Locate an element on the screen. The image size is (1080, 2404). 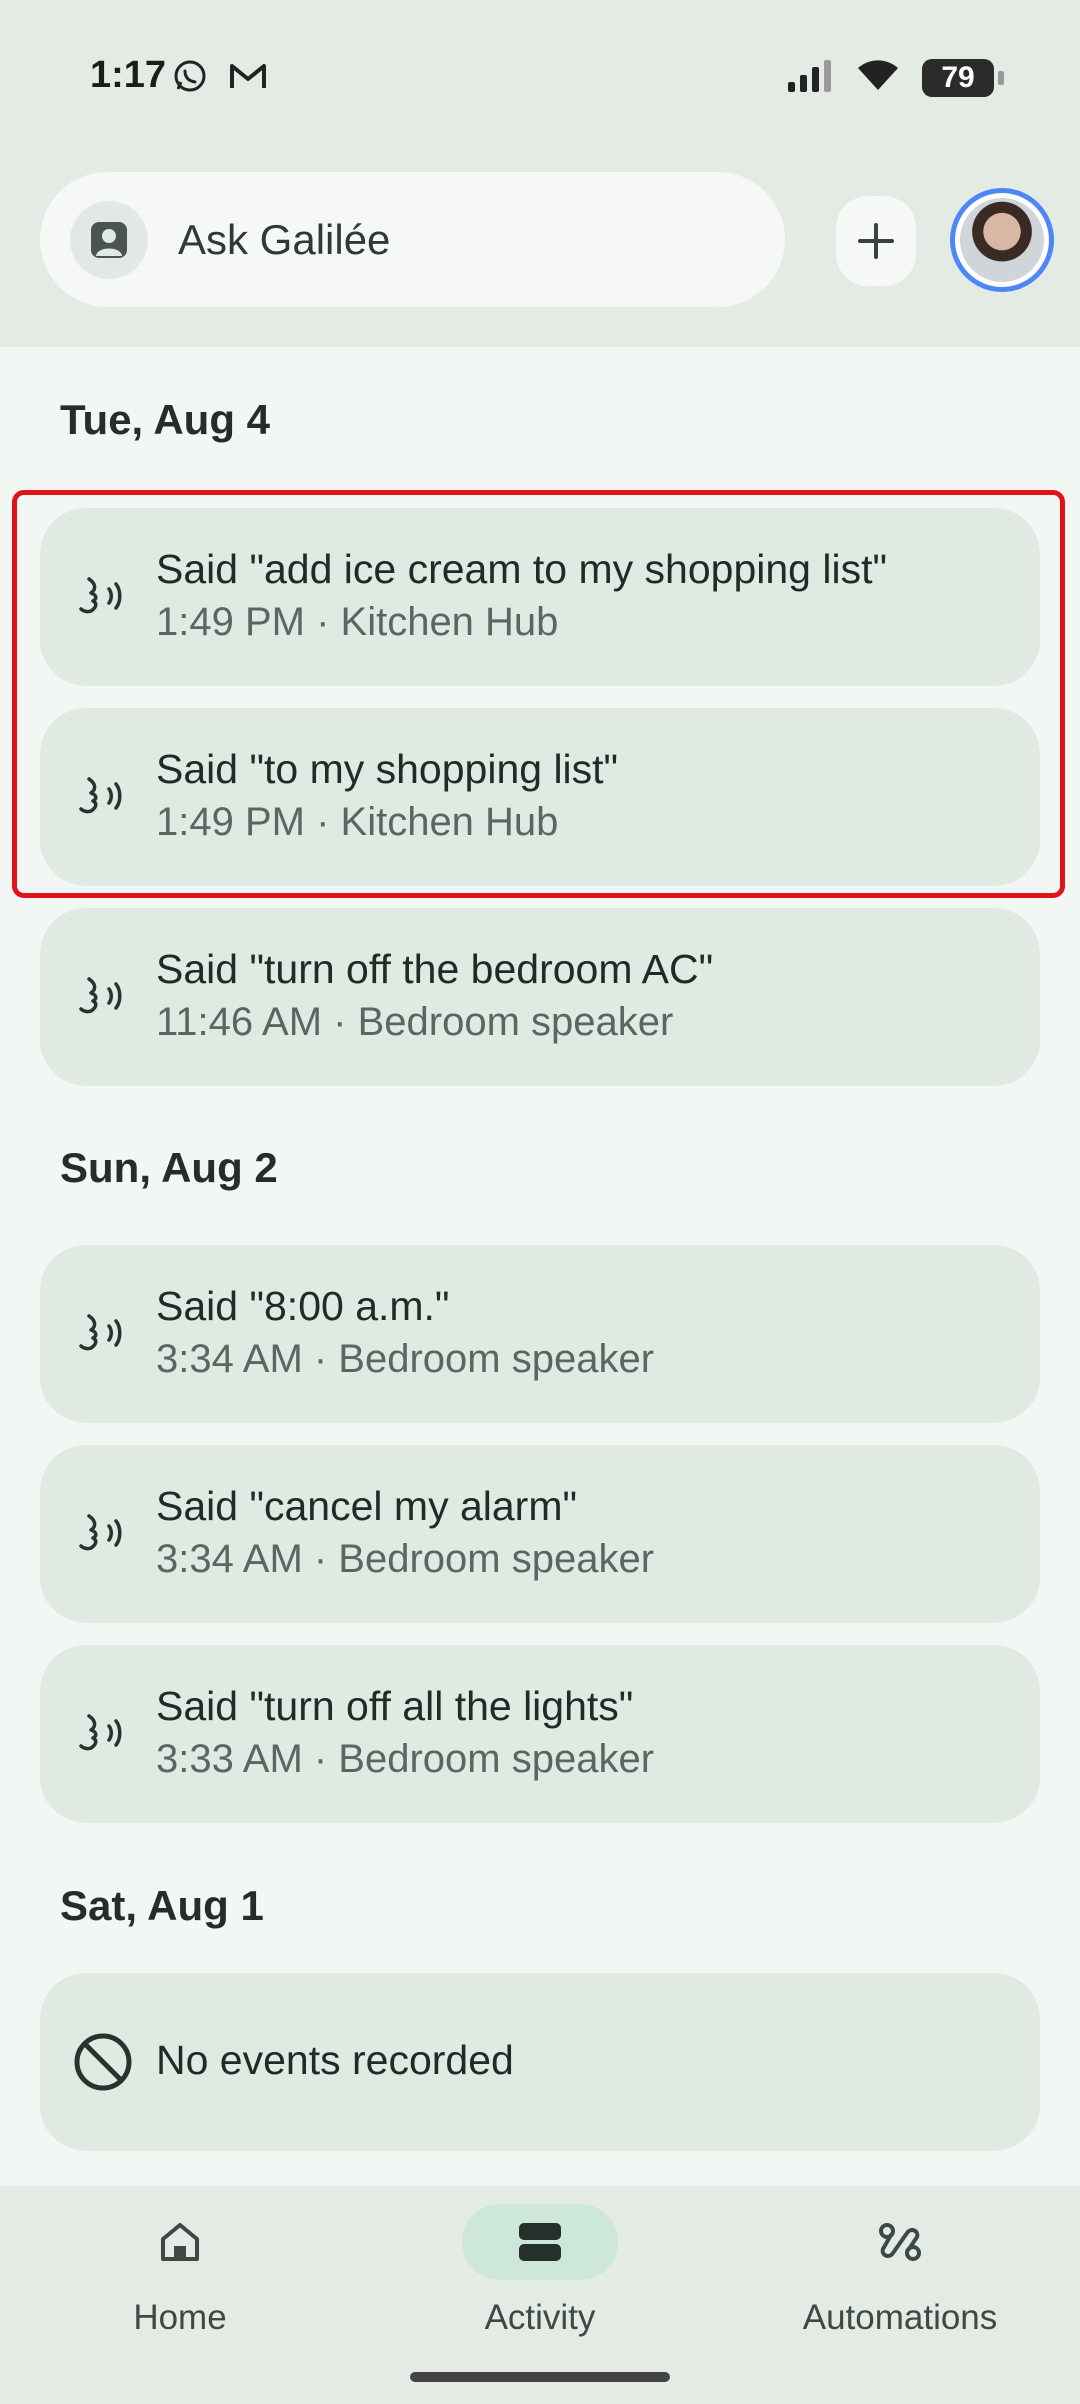
search-bar: Ask Galilée is located at coordinates (412, 239).